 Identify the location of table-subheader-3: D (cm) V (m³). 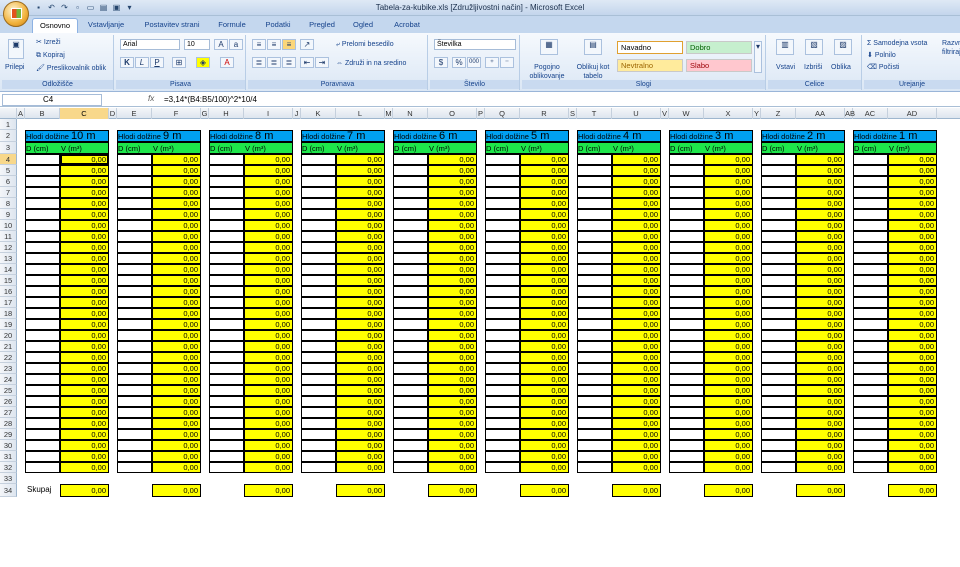
(343, 148).